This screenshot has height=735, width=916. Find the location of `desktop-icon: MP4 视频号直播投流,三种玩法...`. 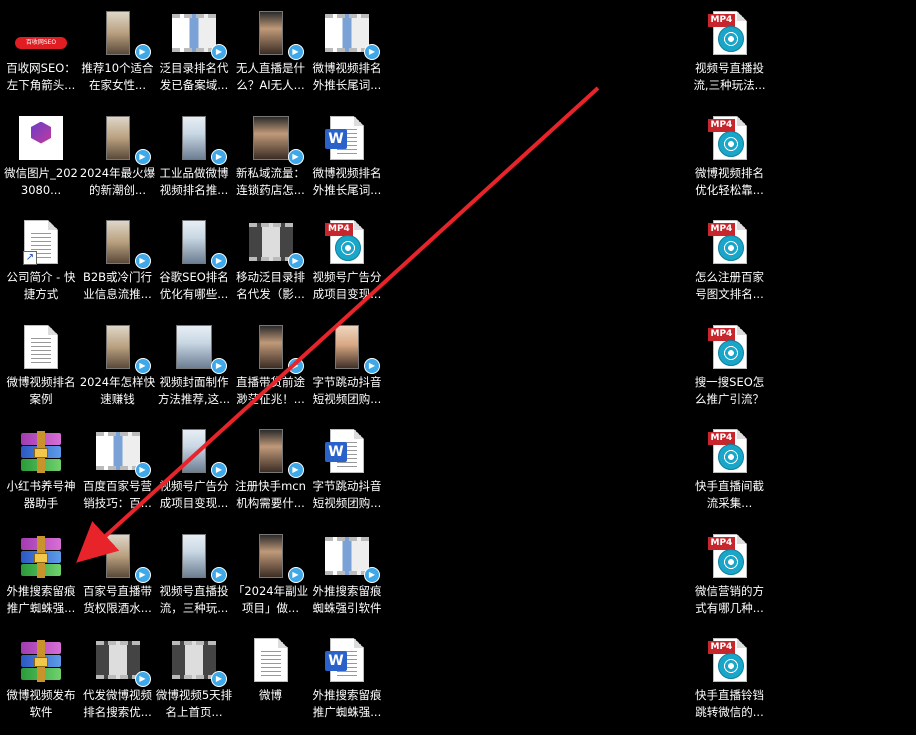

desktop-icon: MP4 视频号直播投流,三种玩法... is located at coordinates (730, 56).